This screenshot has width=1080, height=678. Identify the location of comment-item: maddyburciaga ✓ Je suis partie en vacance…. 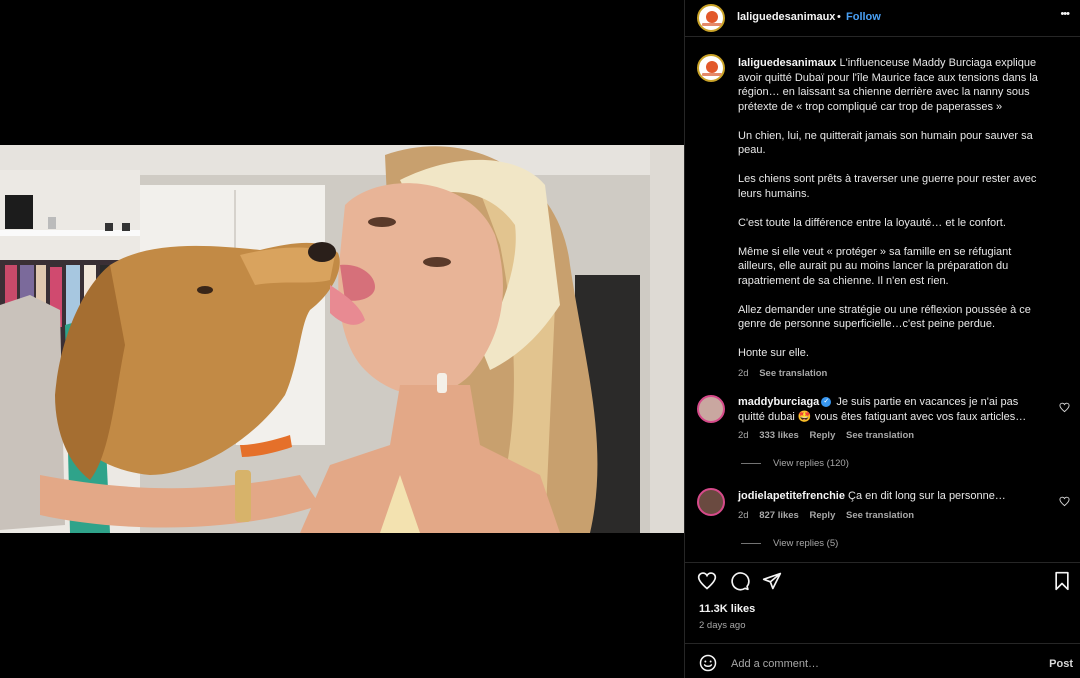
(893, 419).